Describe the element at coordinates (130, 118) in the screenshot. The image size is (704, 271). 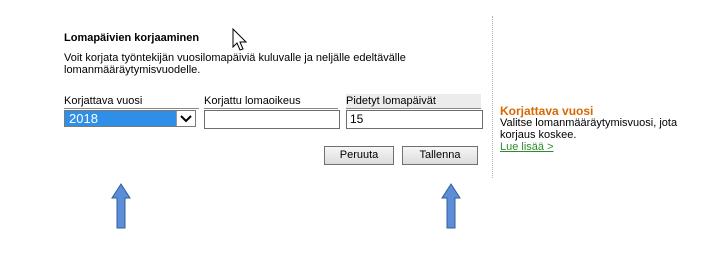
I see `year-select: 2018` at that location.